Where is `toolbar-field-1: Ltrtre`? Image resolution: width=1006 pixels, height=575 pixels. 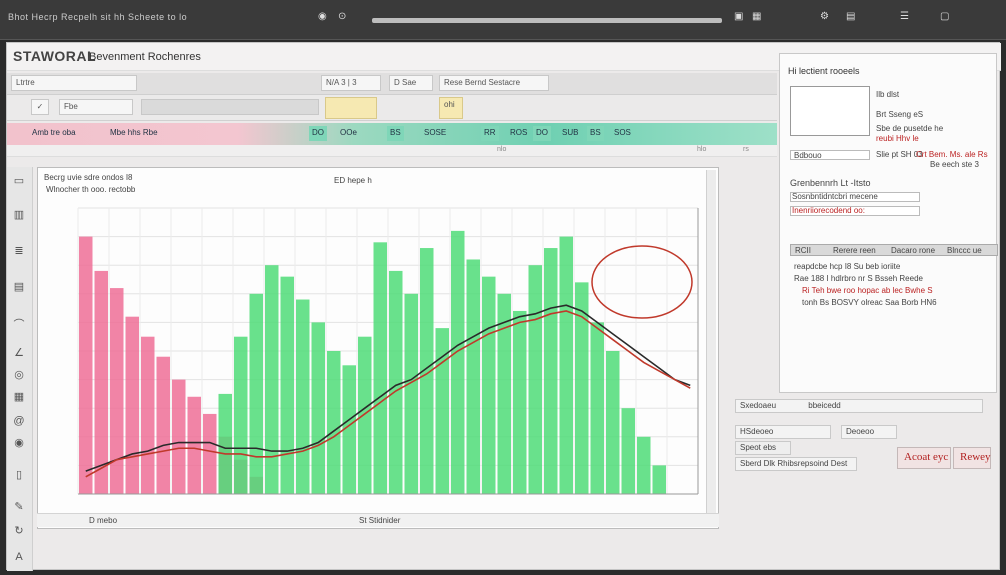 toolbar-field-1: Ltrtre is located at coordinates (74, 83).